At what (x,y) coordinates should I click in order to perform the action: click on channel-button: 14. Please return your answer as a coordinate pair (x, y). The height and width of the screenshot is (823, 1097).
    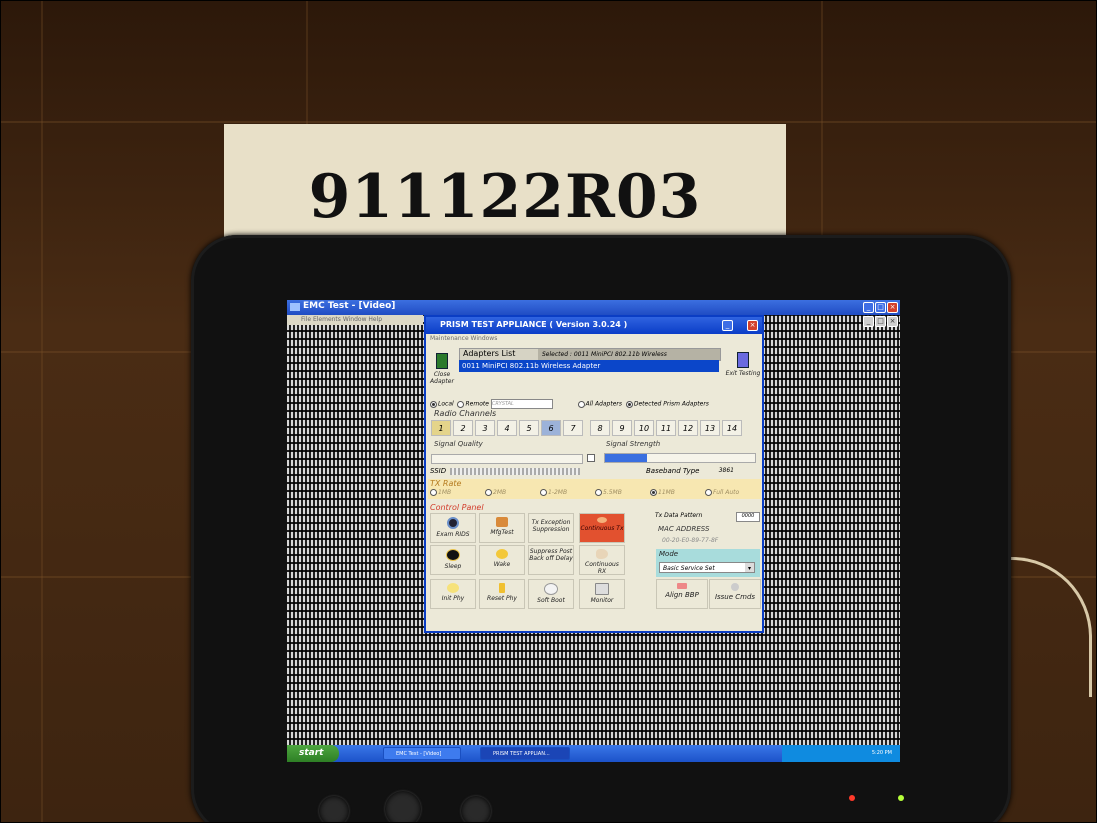
    Looking at the image, I should click on (732, 428).